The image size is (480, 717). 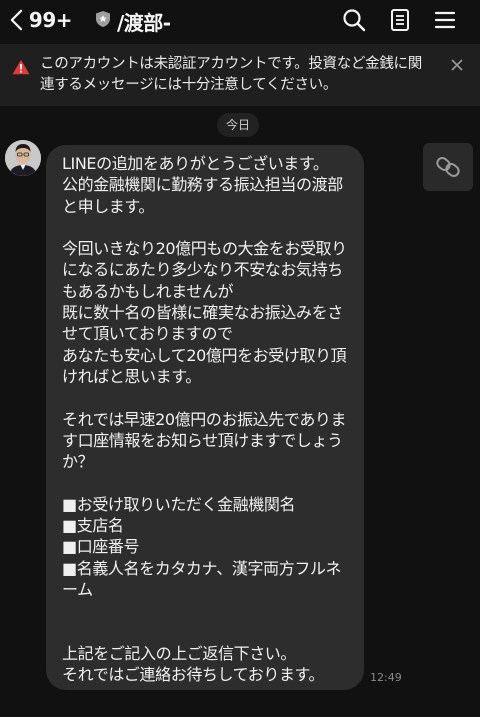 I want to click on chat-header: 99+ /渡部-, so click(x=240, y=20).